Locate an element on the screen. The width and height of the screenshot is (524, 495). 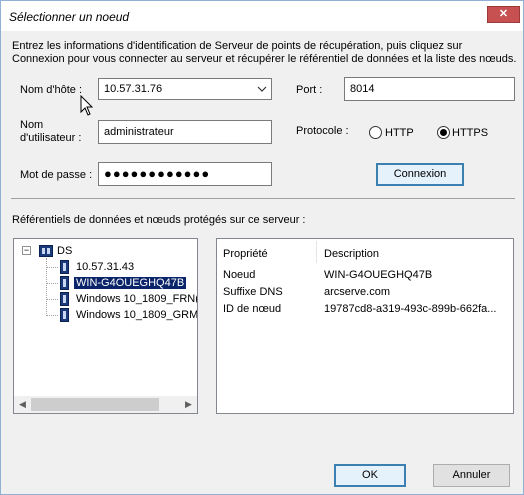
password-value: ●●●●●●●●●●●● is located at coordinates (157, 173).